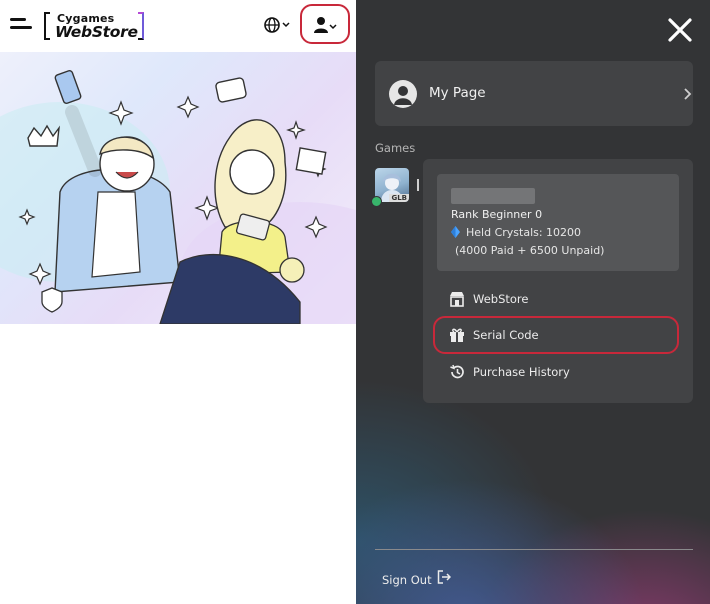 This screenshot has height=604, width=710. What do you see at coordinates (457, 93) in the screenshot?
I see `my-page-label: My Page` at bounding box center [457, 93].